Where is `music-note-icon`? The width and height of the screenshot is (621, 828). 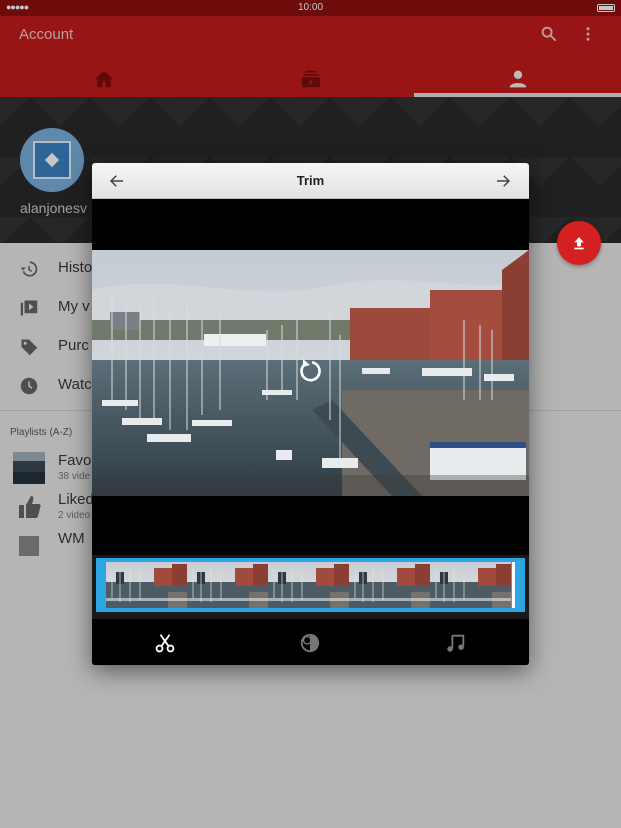
music-note-icon is located at coordinates (456, 643).